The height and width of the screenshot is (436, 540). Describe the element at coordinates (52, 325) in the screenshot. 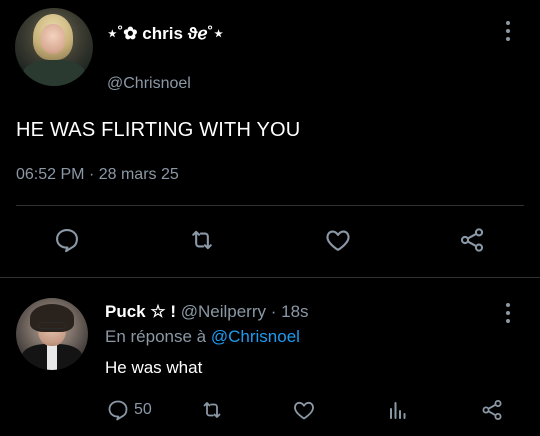

I see `avatar-glasses` at that location.